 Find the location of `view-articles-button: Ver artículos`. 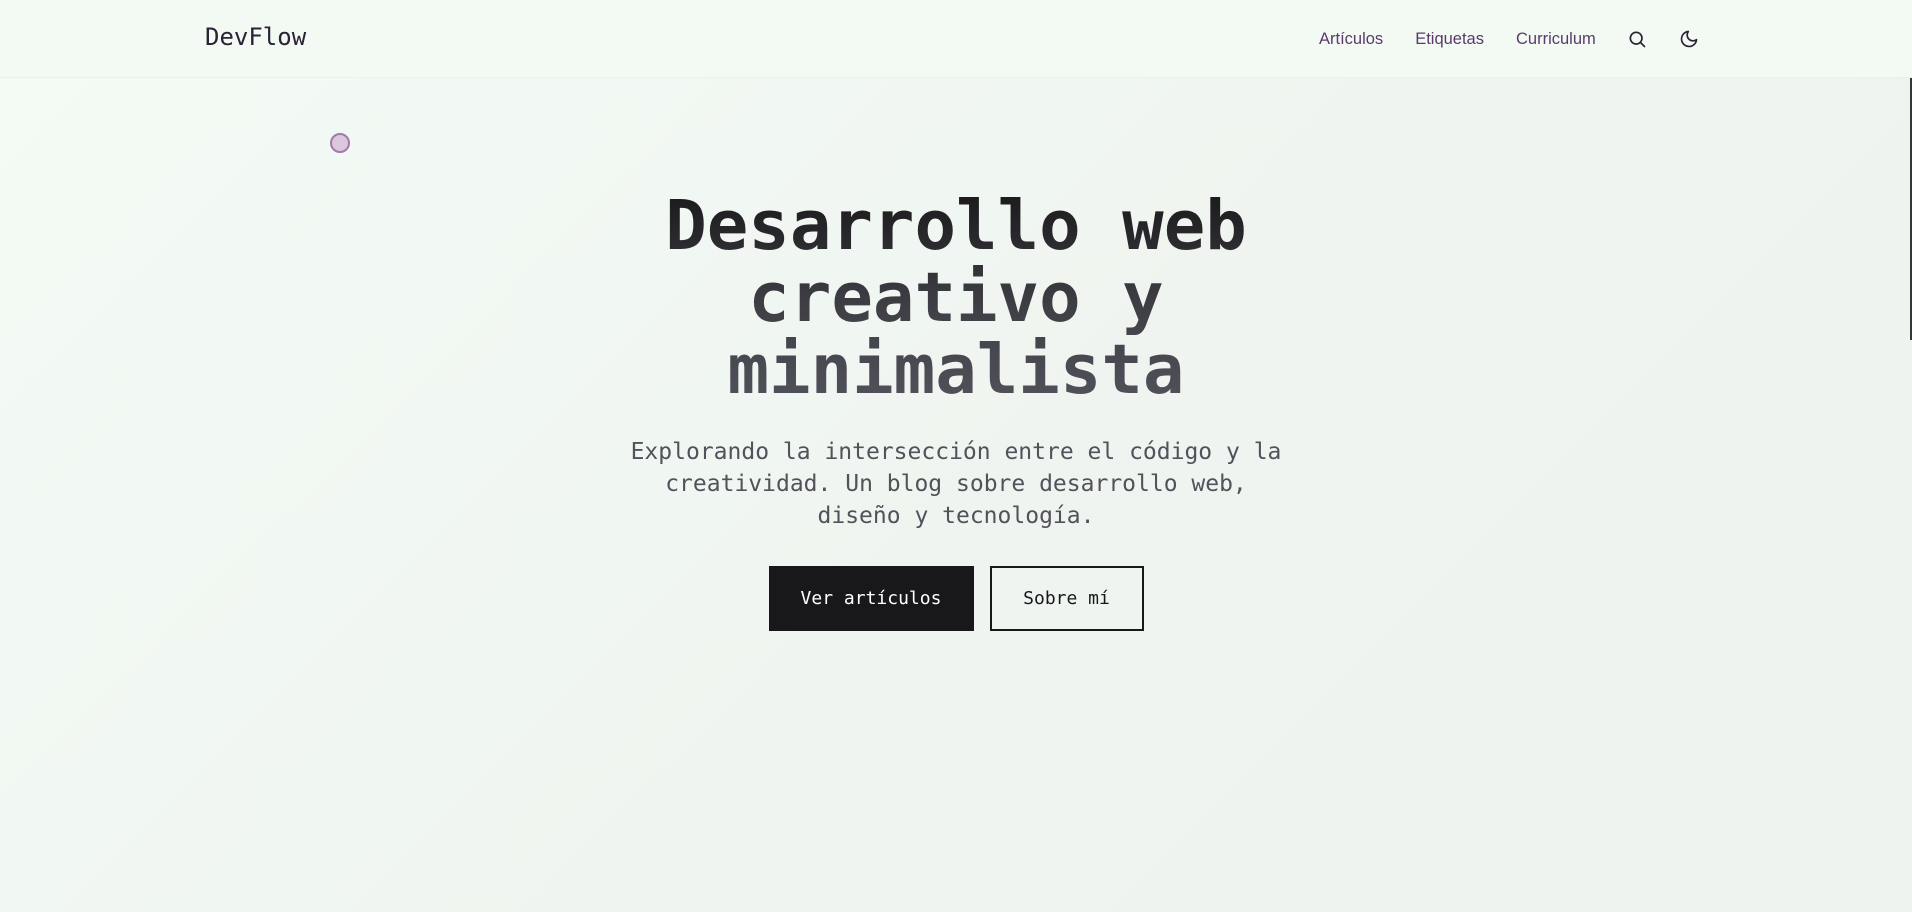

view-articles-button: Ver artículos is located at coordinates (871, 598).